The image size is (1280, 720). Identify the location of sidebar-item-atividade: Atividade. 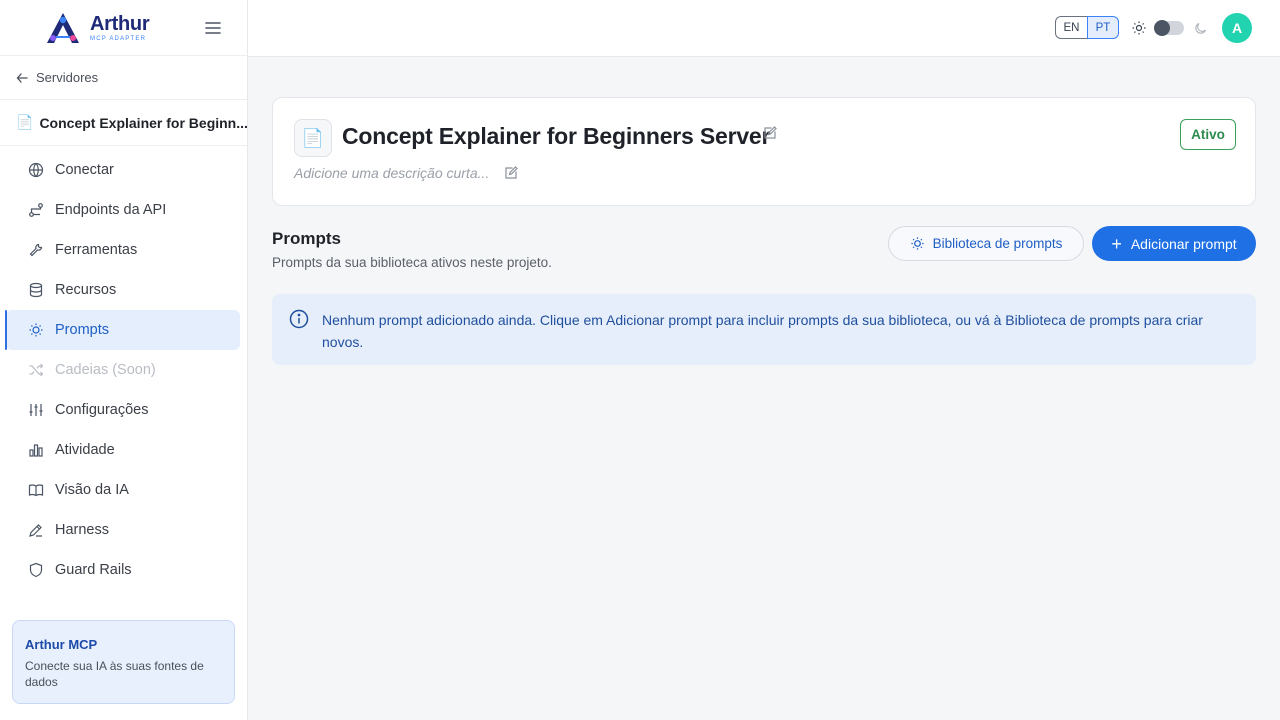
(123, 450).